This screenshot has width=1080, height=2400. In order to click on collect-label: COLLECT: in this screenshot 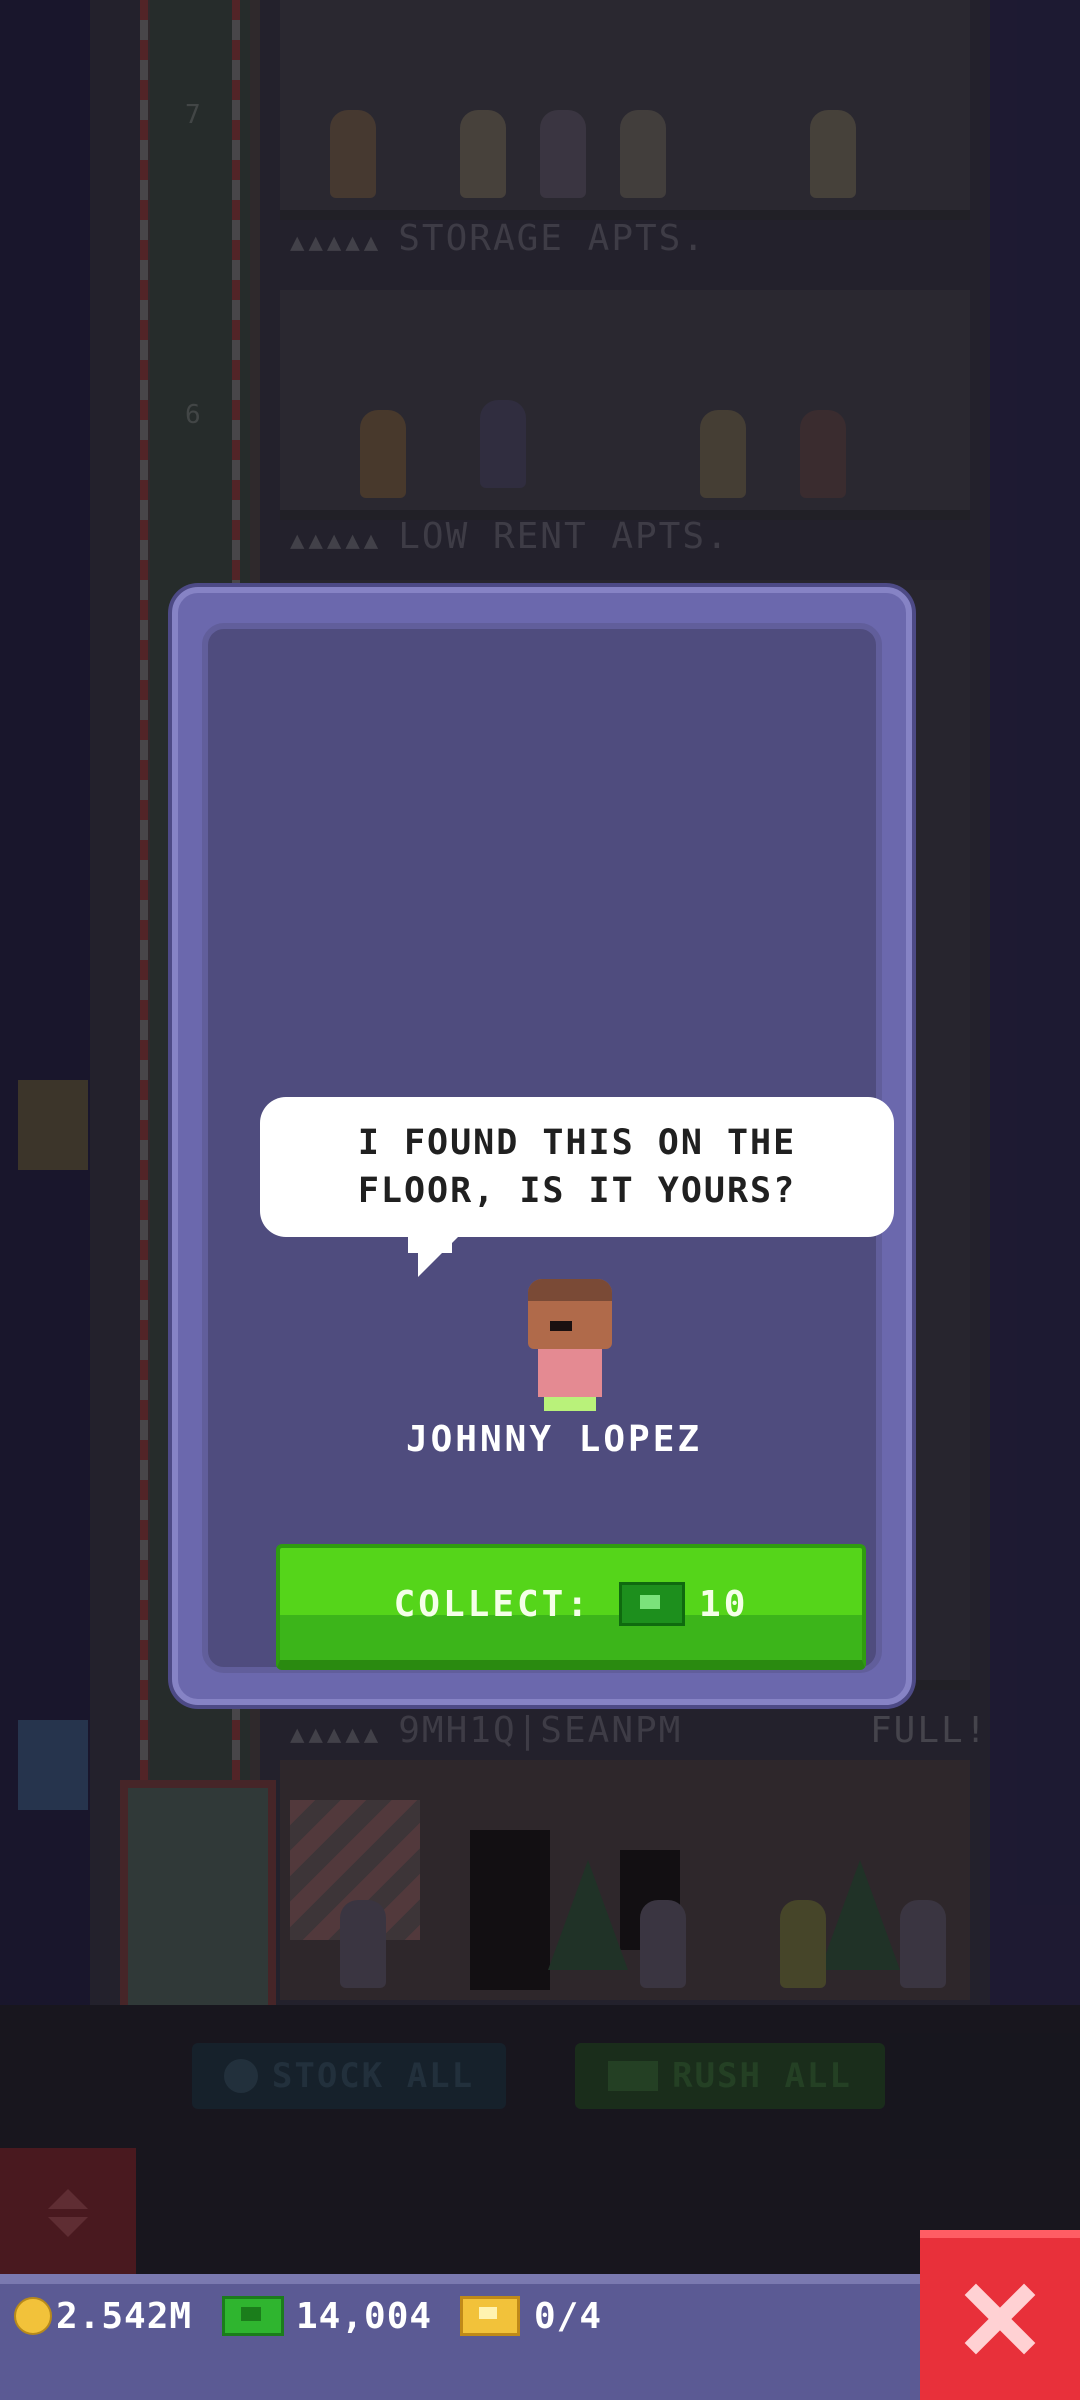, I will do `click(492, 1604)`.